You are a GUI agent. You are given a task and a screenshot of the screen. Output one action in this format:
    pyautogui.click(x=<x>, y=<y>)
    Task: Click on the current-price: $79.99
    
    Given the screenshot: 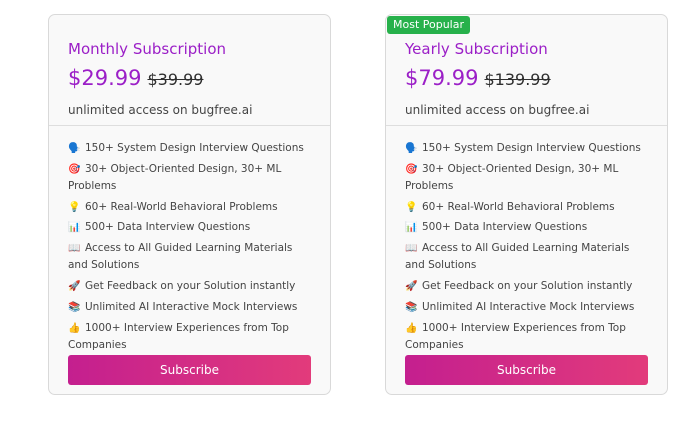 What is the action you would take?
    pyautogui.click(x=442, y=78)
    